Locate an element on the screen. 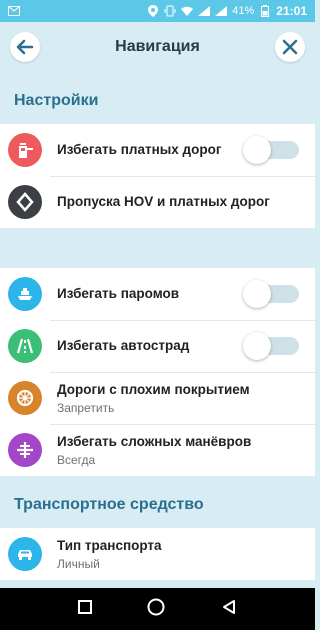  vehicle-type-value: Личный is located at coordinates (78, 563).